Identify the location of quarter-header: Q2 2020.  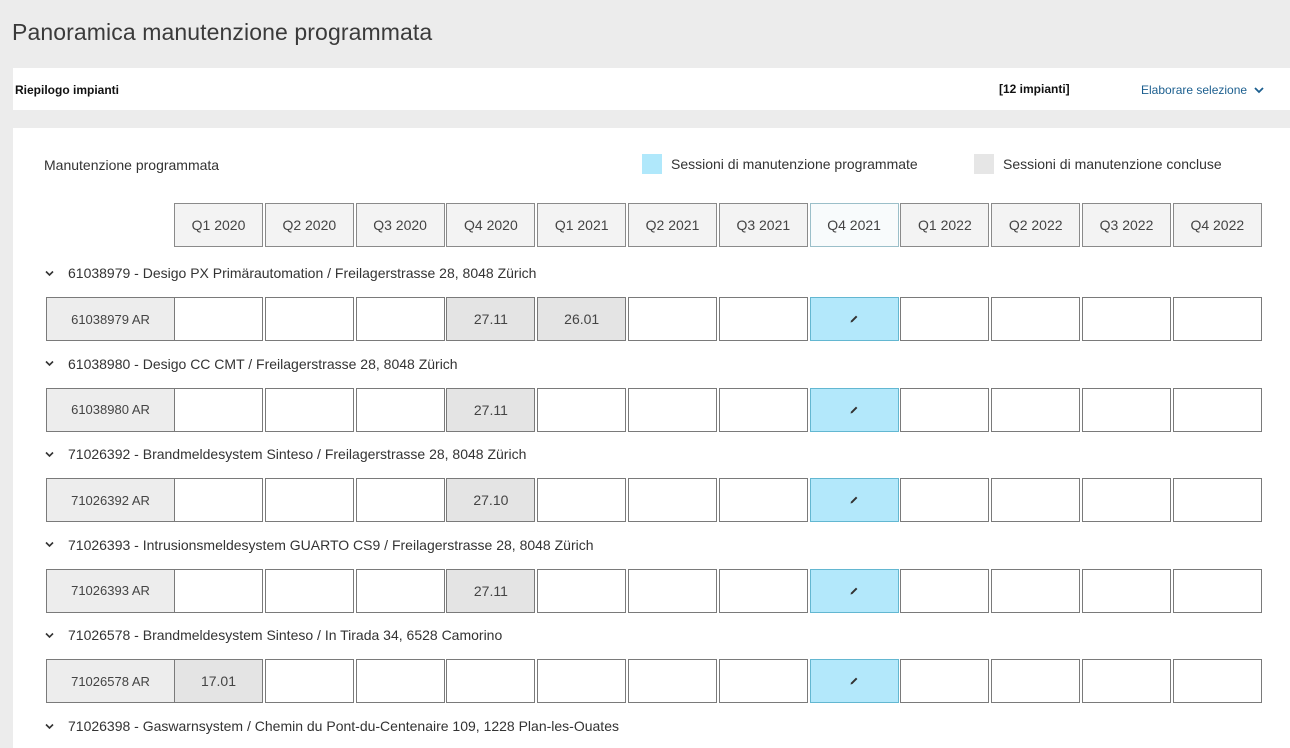
(309, 225).